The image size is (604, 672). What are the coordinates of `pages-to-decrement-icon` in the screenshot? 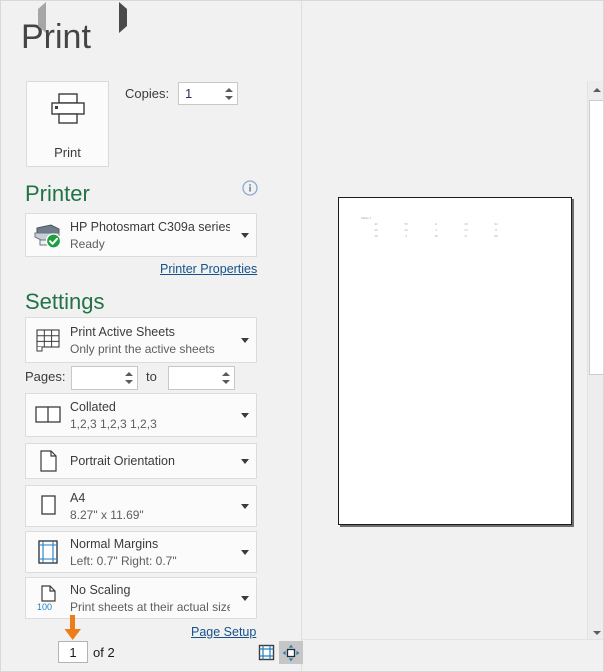 It's located at (225, 382).